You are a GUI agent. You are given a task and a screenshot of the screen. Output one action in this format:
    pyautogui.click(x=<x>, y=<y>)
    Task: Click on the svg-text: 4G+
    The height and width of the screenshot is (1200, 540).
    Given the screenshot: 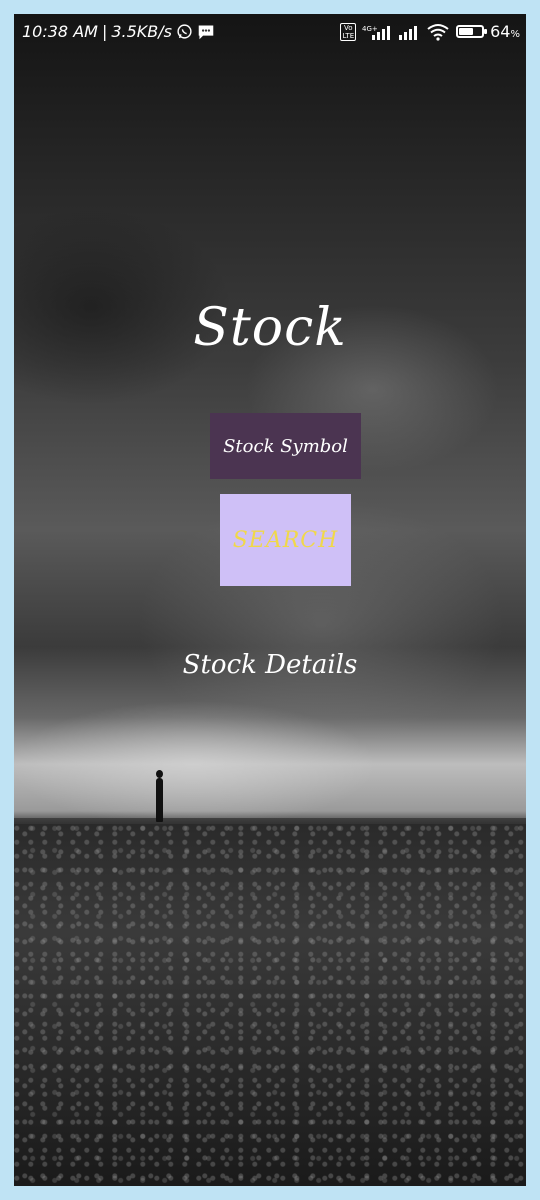 What is the action you would take?
    pyautogui.click(x=370, y=29)
    